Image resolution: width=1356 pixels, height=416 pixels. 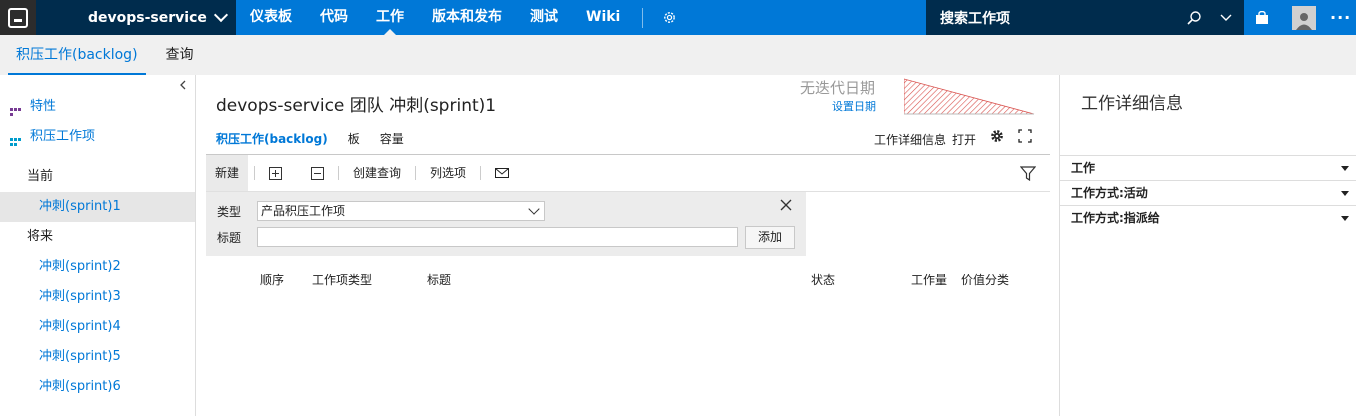 What do you see at coordinates (448, 173) in the screenshot?
I see `column-options-button: 列选项` at bounding box center [448, 173].